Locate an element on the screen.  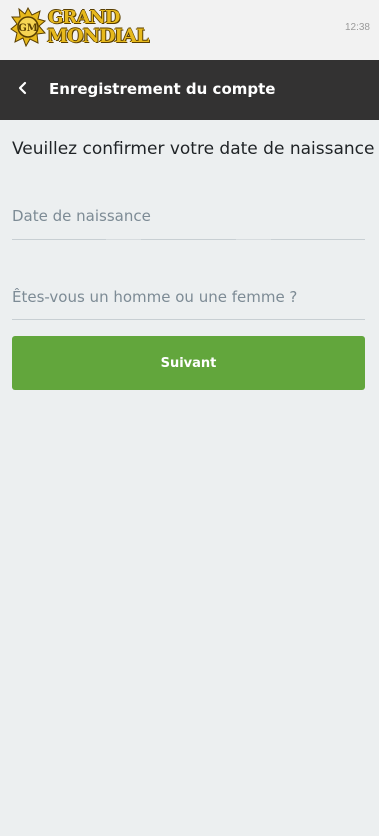
chevron-left-icon is located at coordinates (22, 88).